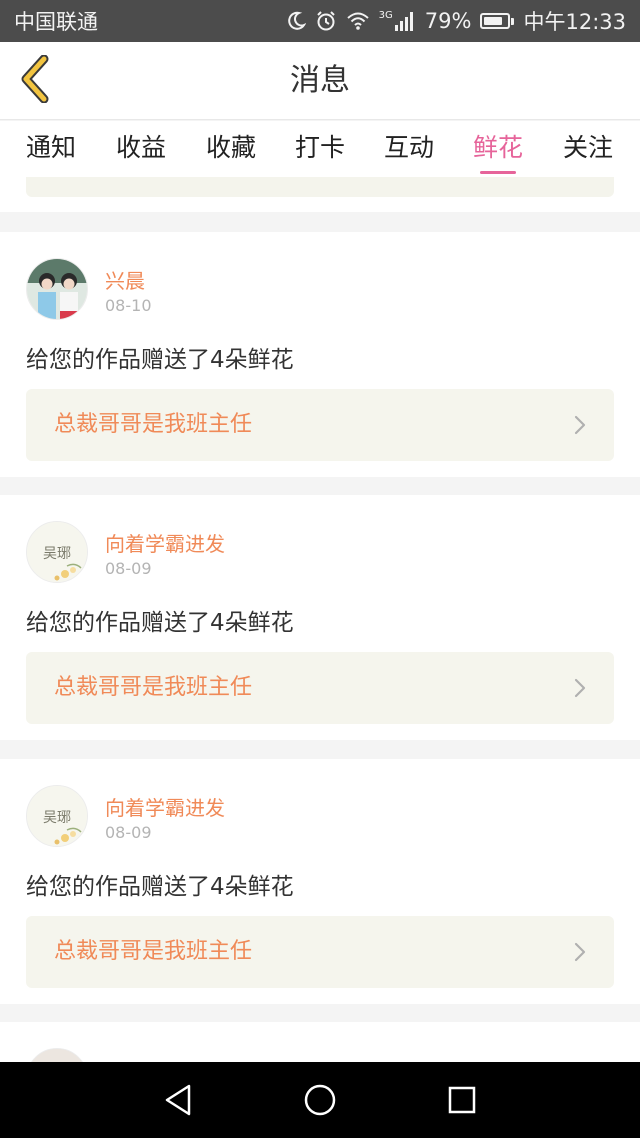 The image size is (640, 1138). I want to click on tab-label: 收益, so click(140, 147).